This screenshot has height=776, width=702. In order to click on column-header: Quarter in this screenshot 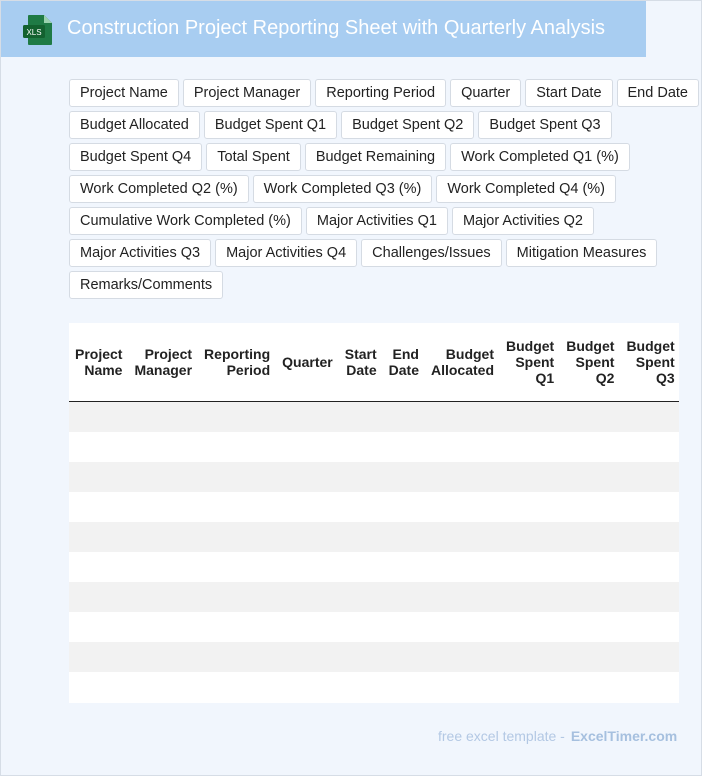, I will do `click(307, 362)`.